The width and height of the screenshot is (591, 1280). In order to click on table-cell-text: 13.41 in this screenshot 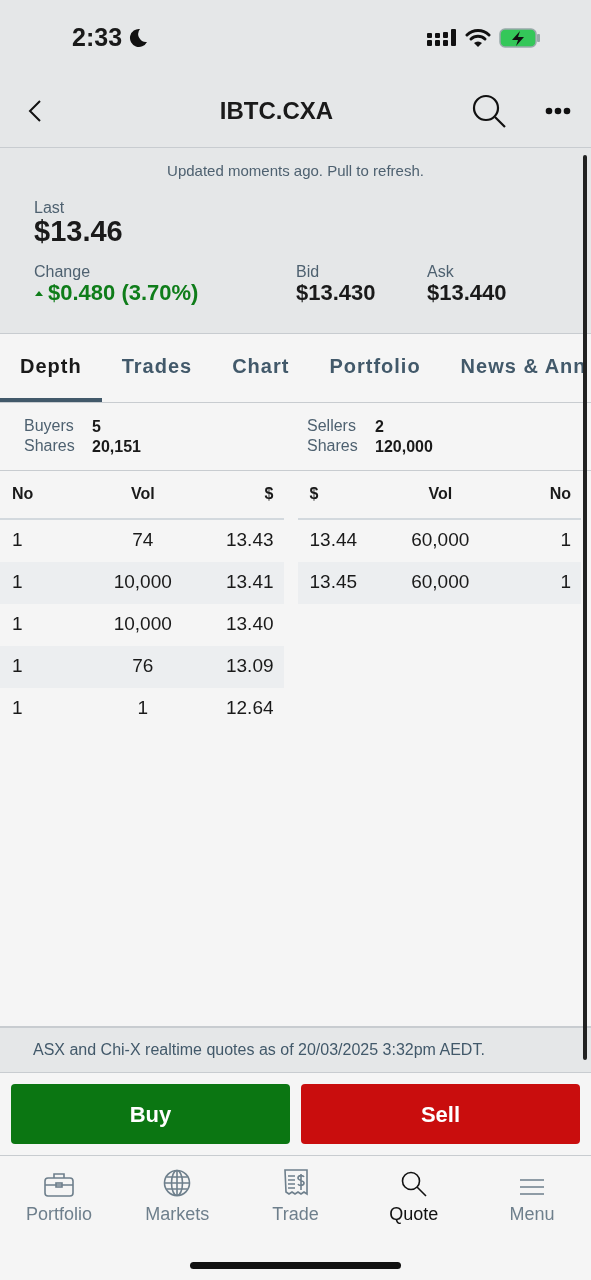, I will do `click(249, 582)`.